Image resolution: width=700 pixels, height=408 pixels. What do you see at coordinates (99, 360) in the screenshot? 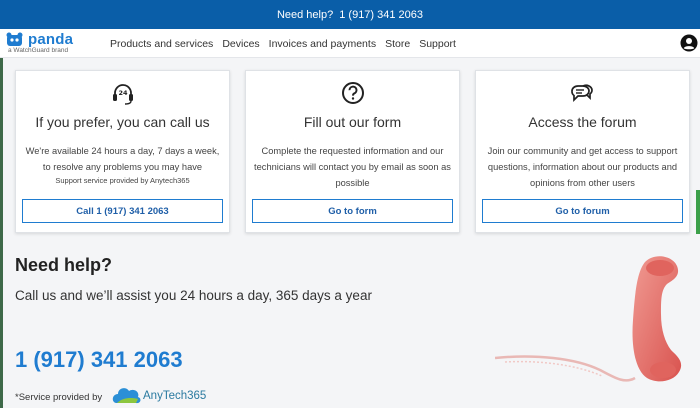
I see `help-phone-link: 1 (917) 341 2063` at bounding box center [99, 360].